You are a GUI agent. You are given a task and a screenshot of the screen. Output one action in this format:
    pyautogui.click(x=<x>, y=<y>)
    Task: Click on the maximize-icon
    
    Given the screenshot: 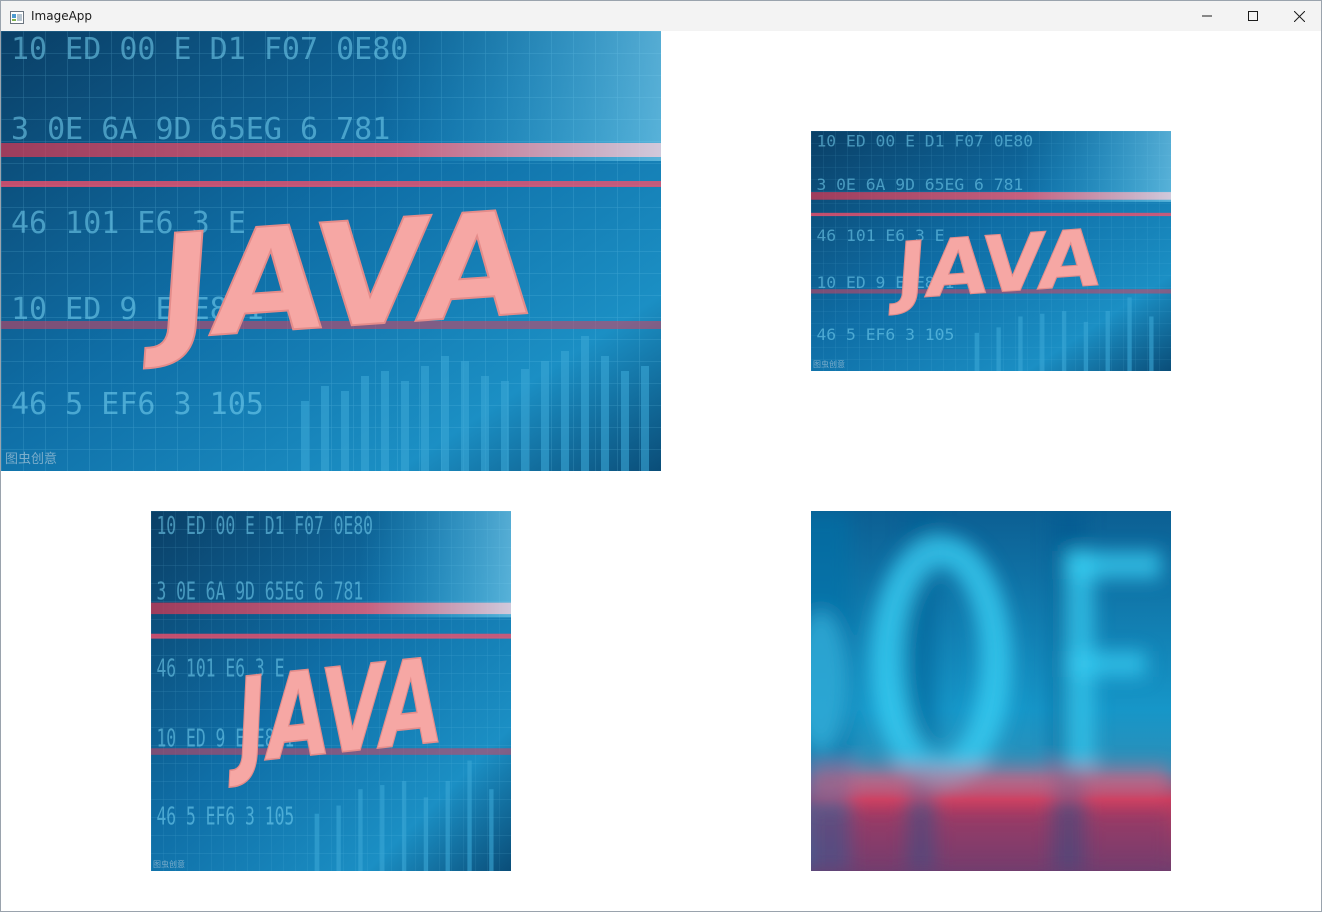 What is the action you would take?
    pyautogui.click(x=1253, y=16)
    